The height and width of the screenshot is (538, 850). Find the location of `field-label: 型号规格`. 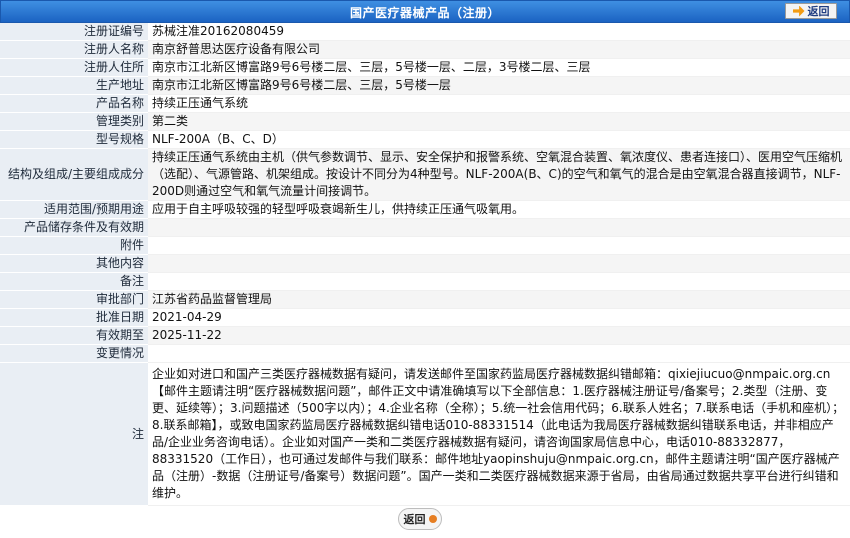

field-label: 型号规格 is located at coordinates (74, 139).